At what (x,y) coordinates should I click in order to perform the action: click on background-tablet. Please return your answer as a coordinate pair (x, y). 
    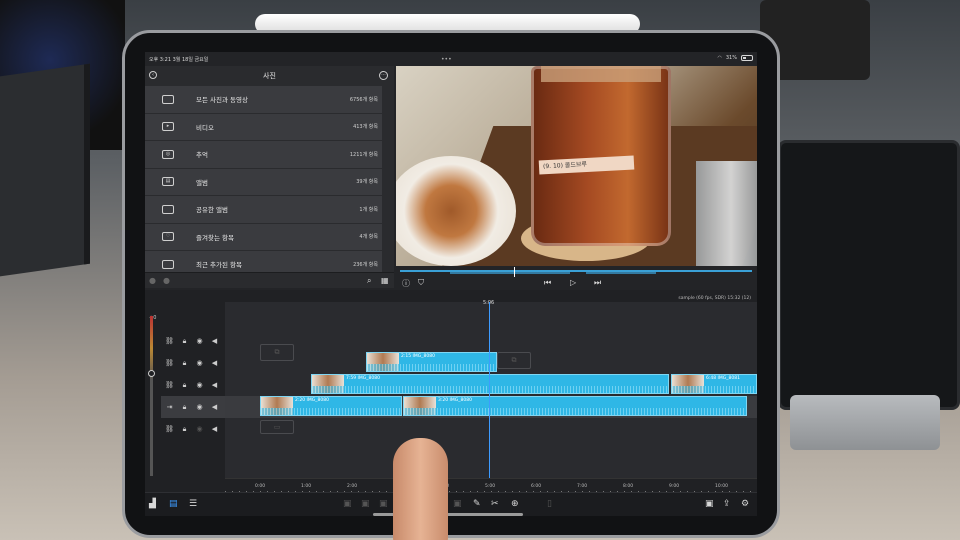
    Looking at the image, I should click on (869, 275).